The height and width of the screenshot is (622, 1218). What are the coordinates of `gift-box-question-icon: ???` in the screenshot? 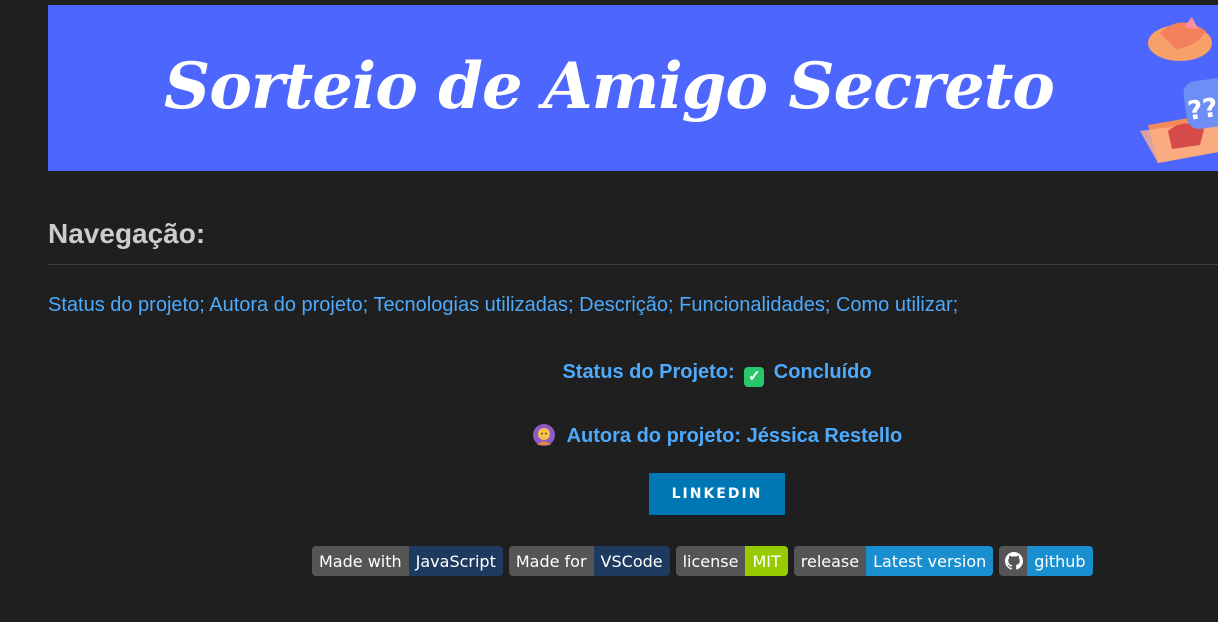 It's located at (1179, 90).